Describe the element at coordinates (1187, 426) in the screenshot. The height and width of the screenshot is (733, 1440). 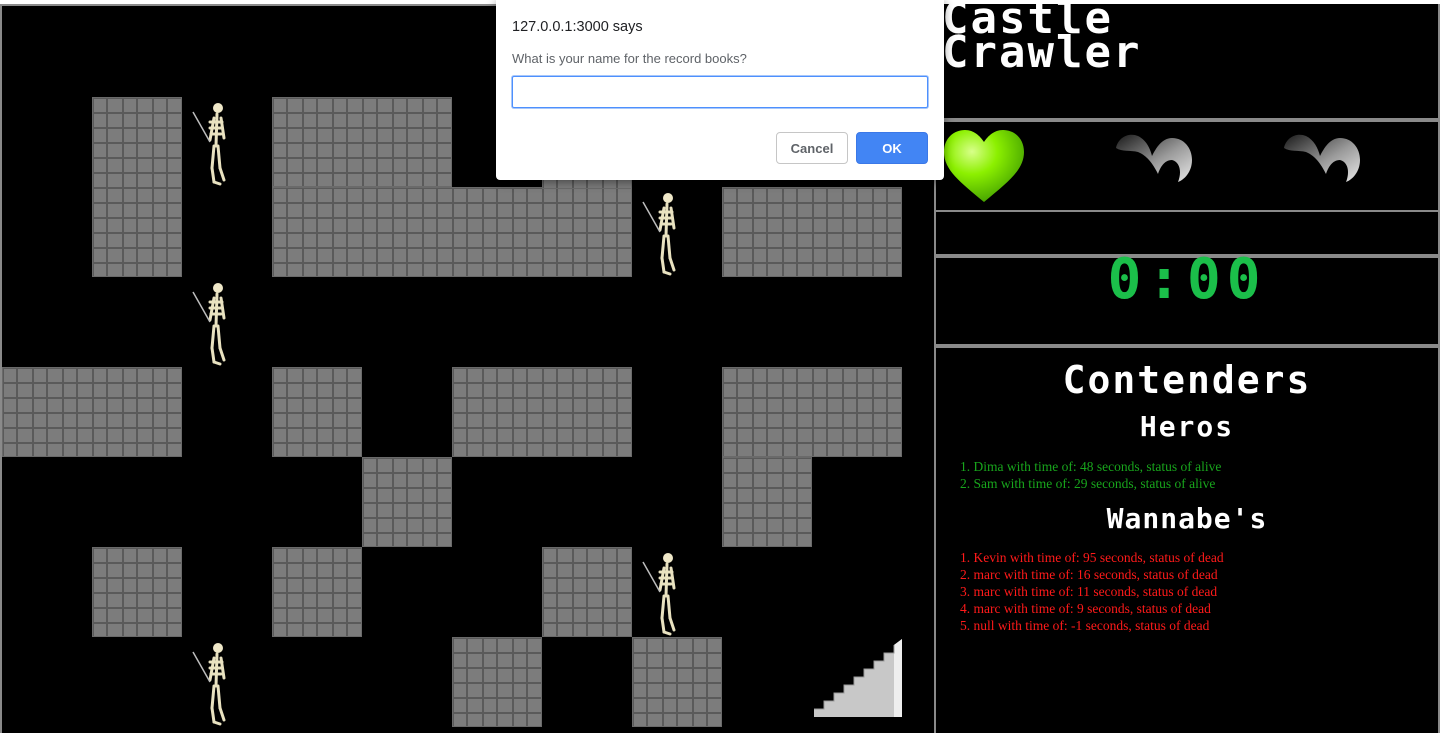
I see `heros-heading: Heros` at that location.